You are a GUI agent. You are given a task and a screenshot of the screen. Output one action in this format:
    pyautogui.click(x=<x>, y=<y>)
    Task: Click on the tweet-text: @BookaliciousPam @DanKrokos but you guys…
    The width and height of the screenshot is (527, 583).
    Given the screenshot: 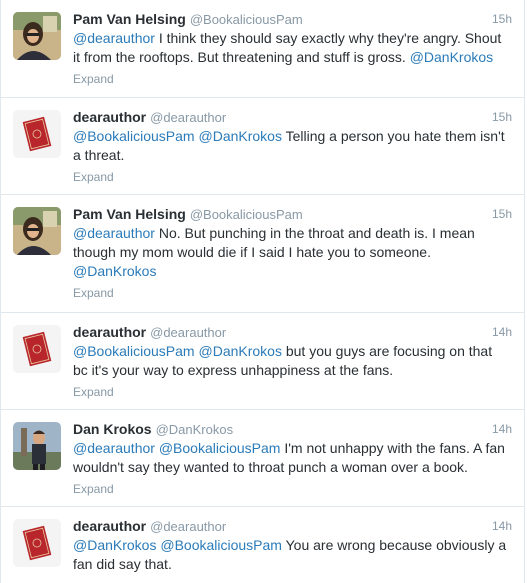 What is the action you would take?
    pyautogui.click(x=292, y=361)
    